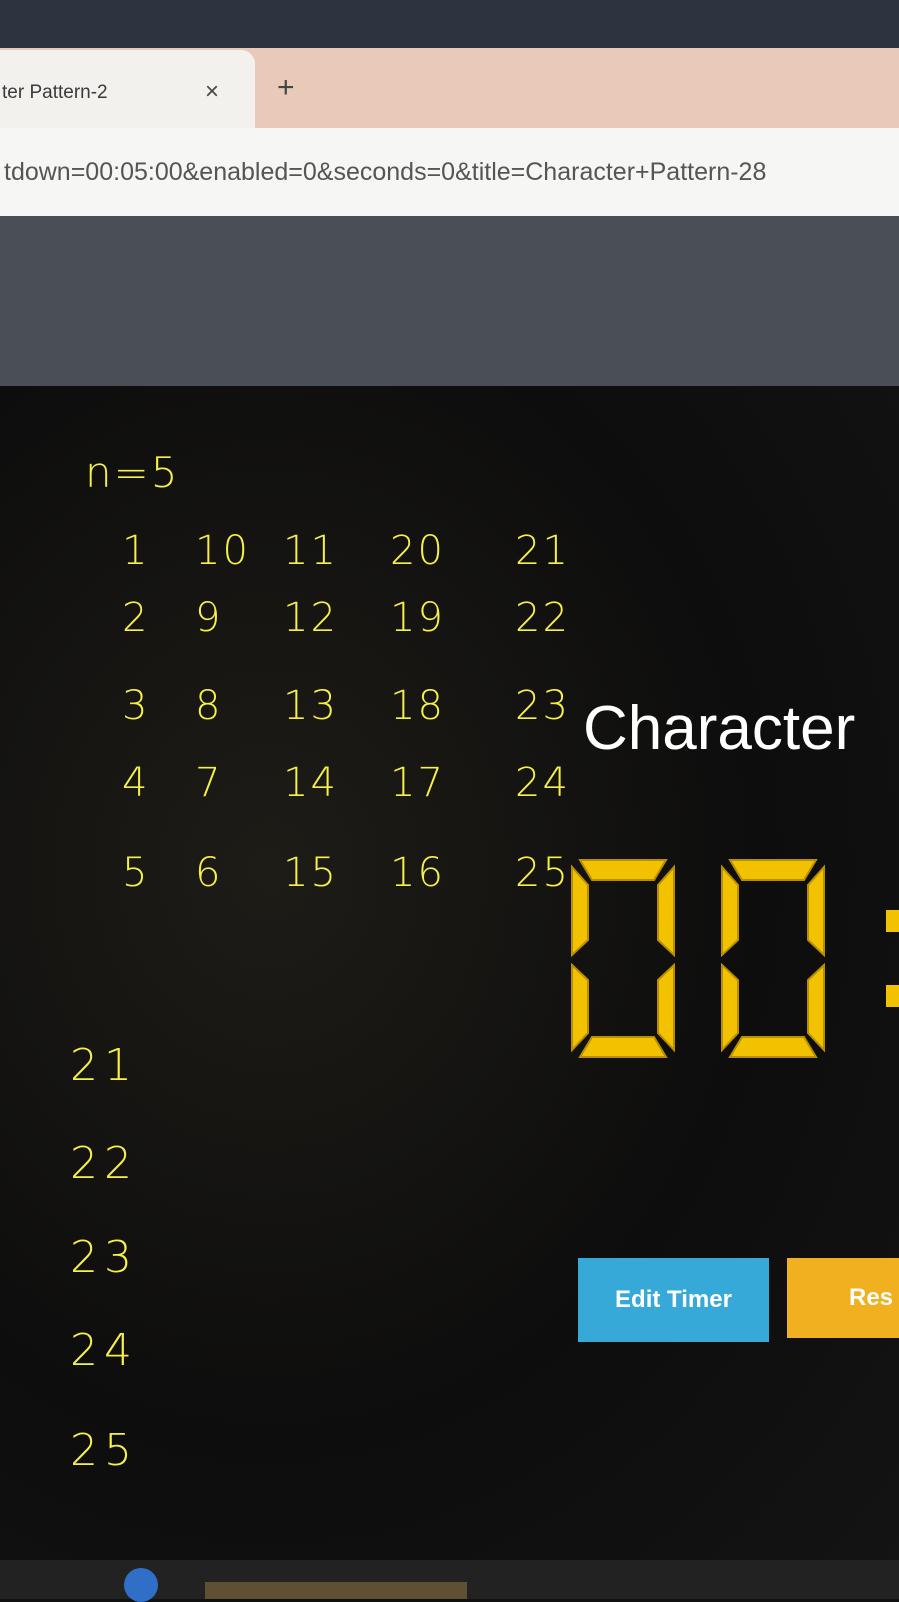  Describe the element at coordinates (310, 551) in the screenshot. I see `grid-cell: 11` at that location.